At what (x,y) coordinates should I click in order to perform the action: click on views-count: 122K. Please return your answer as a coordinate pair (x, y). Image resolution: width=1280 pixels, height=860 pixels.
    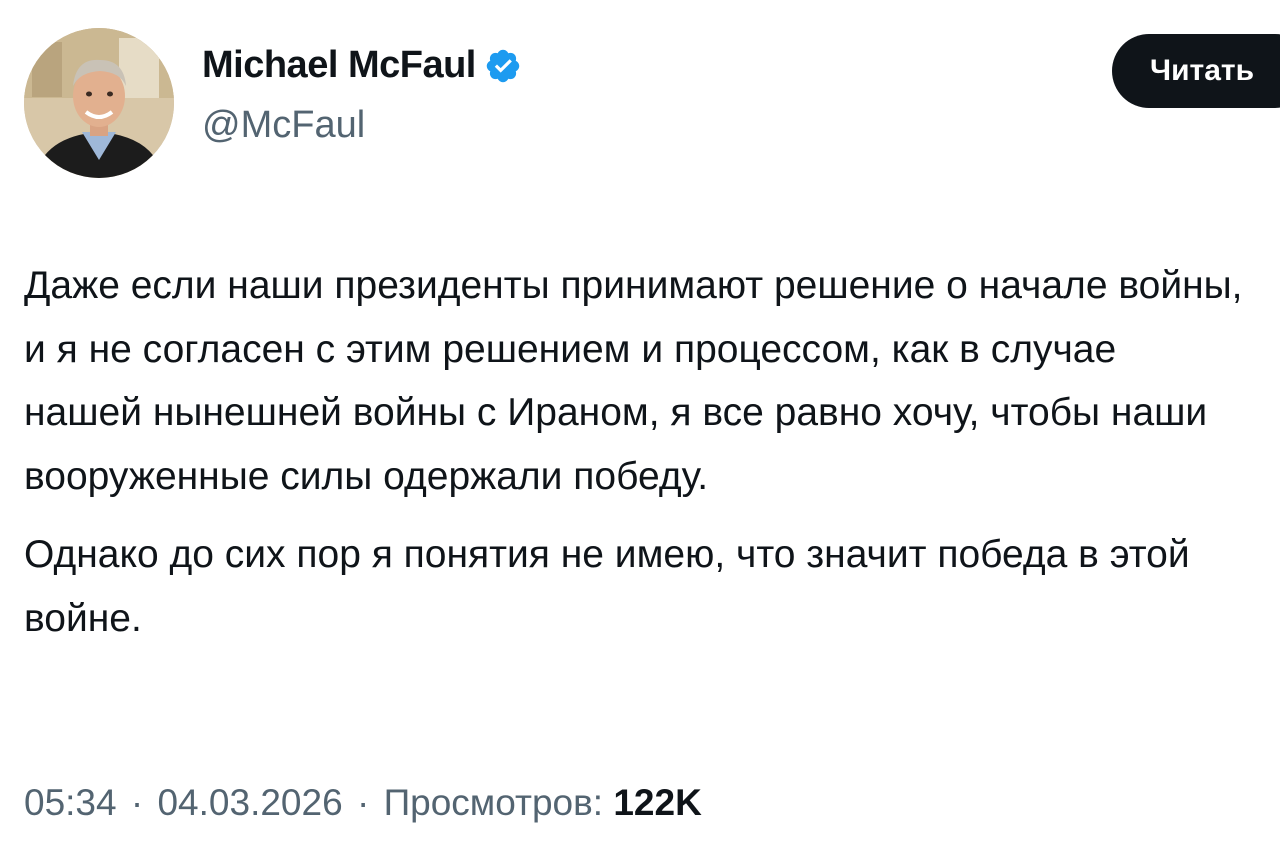
    Looking at the image, I should click on (657, 802).